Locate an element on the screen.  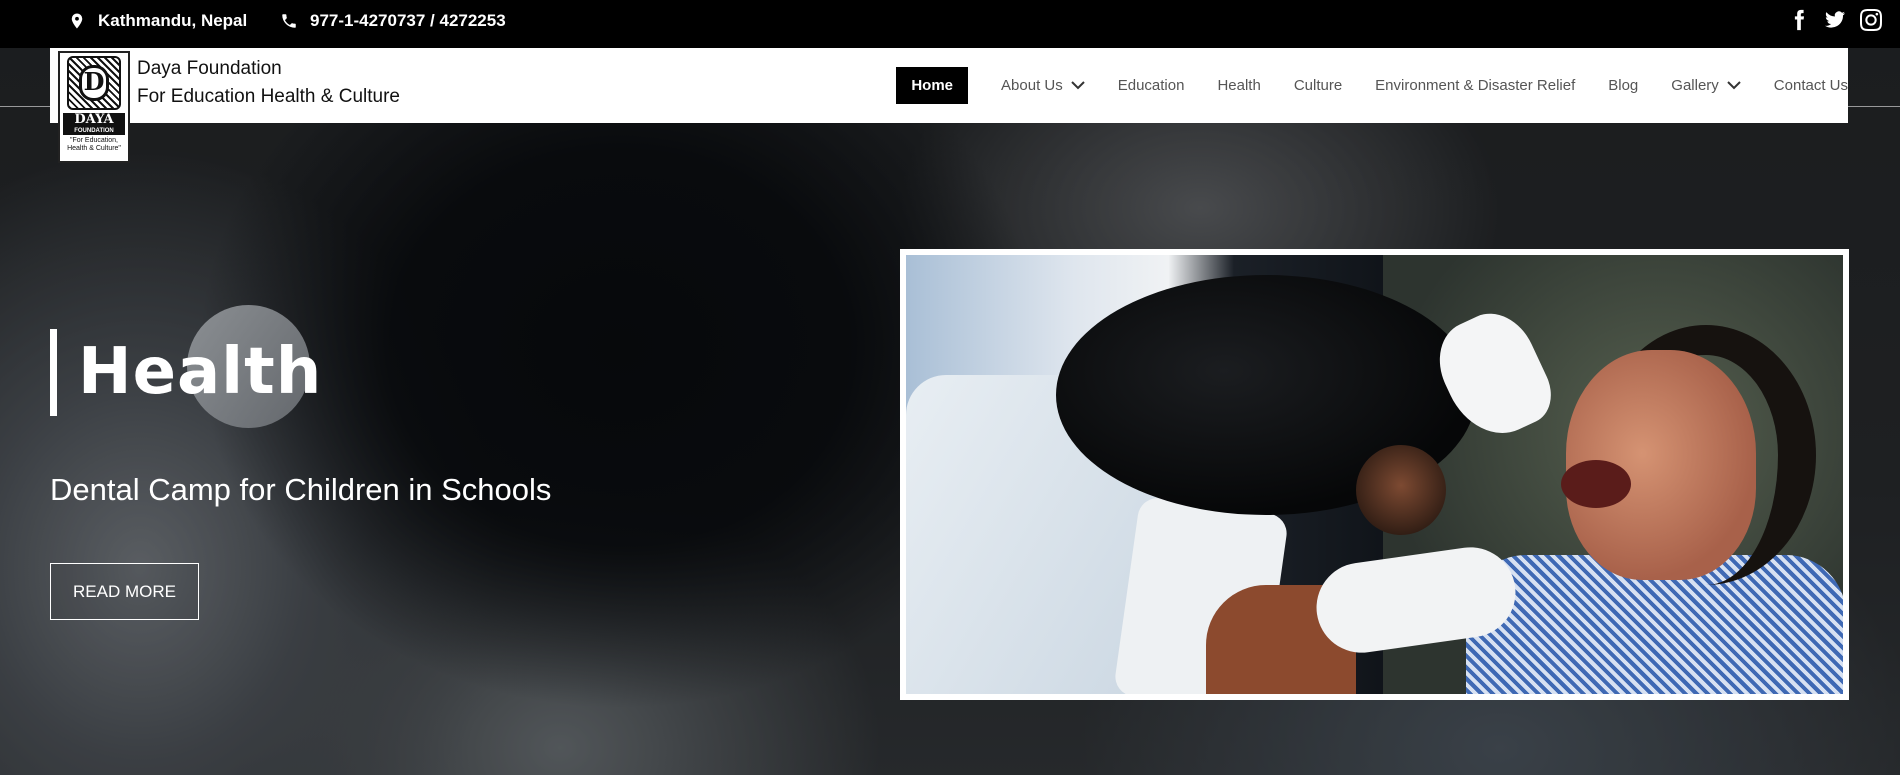
nav-item-culture: Culture is located at coordinates (1318, 85).